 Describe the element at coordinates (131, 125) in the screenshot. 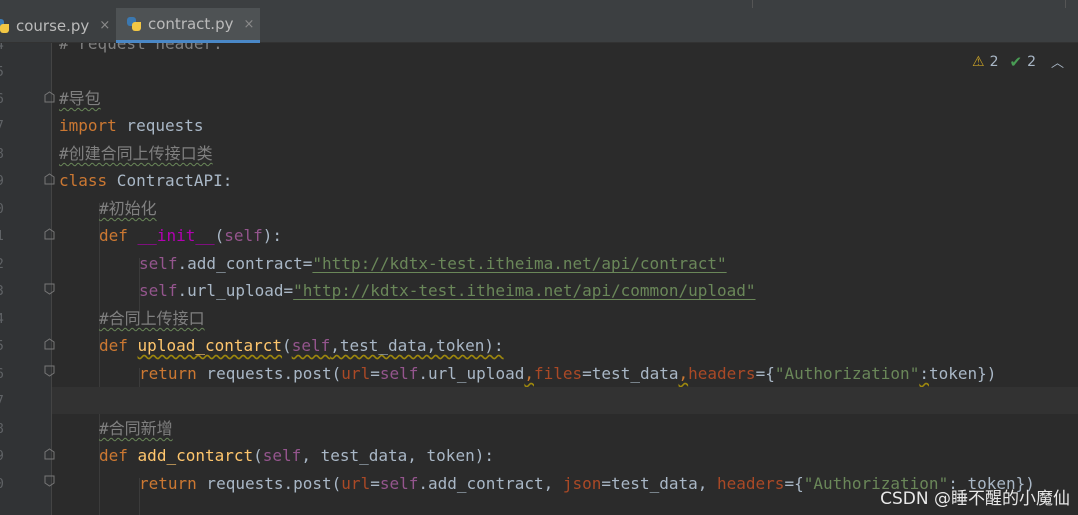

I see `code-line: import requests` at that location.